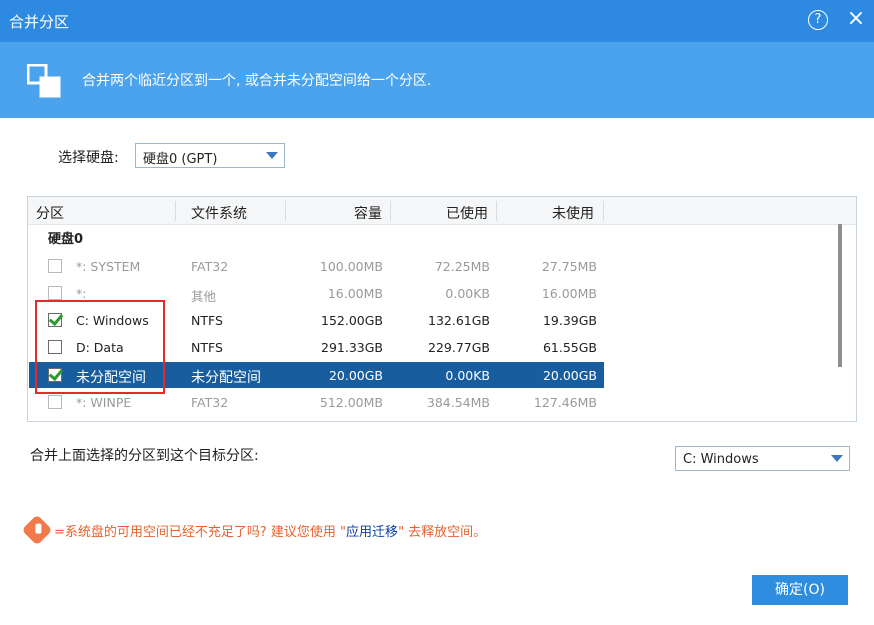 This screenshot has height=625, width=874. What do you see at coordinates (81, 293) in the screenshot?
I see `cell-partition: *:` at bounding box center [81, 293].